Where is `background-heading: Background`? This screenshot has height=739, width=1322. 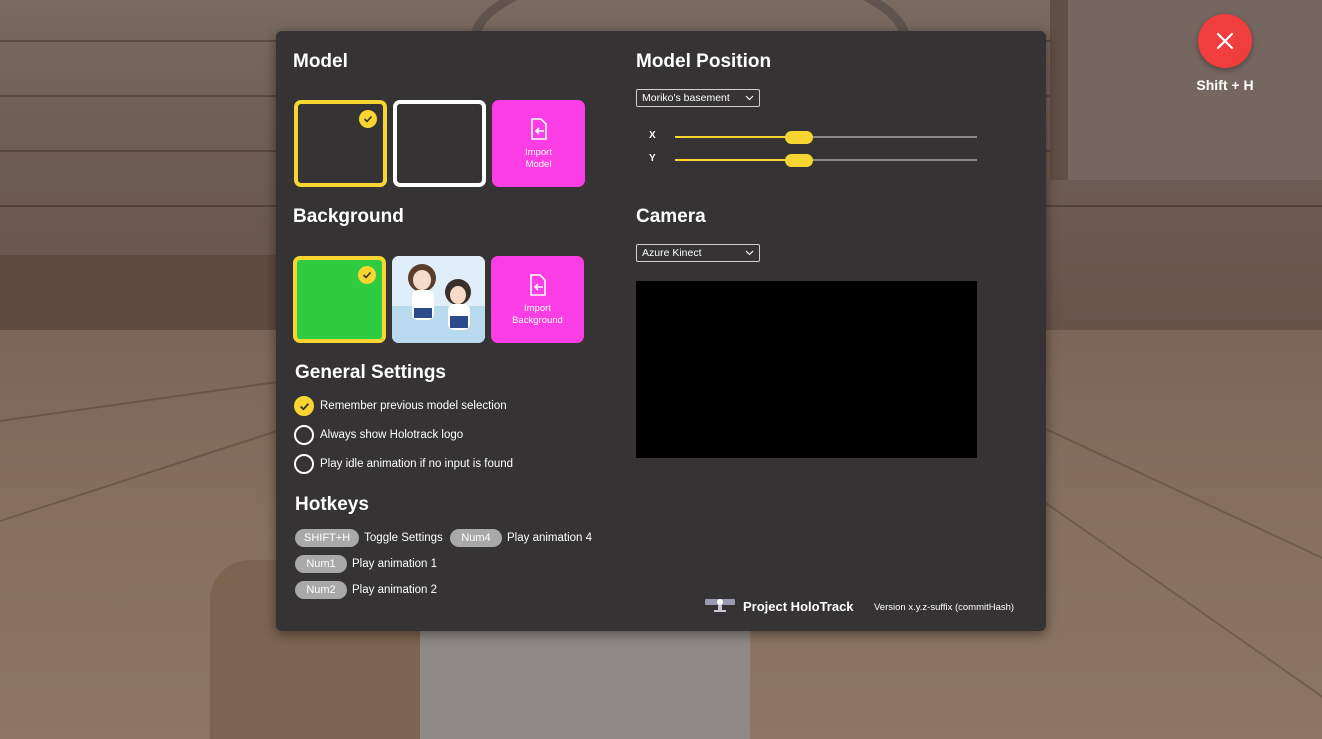 background-heading: Background is located at coordinates (348, 216).